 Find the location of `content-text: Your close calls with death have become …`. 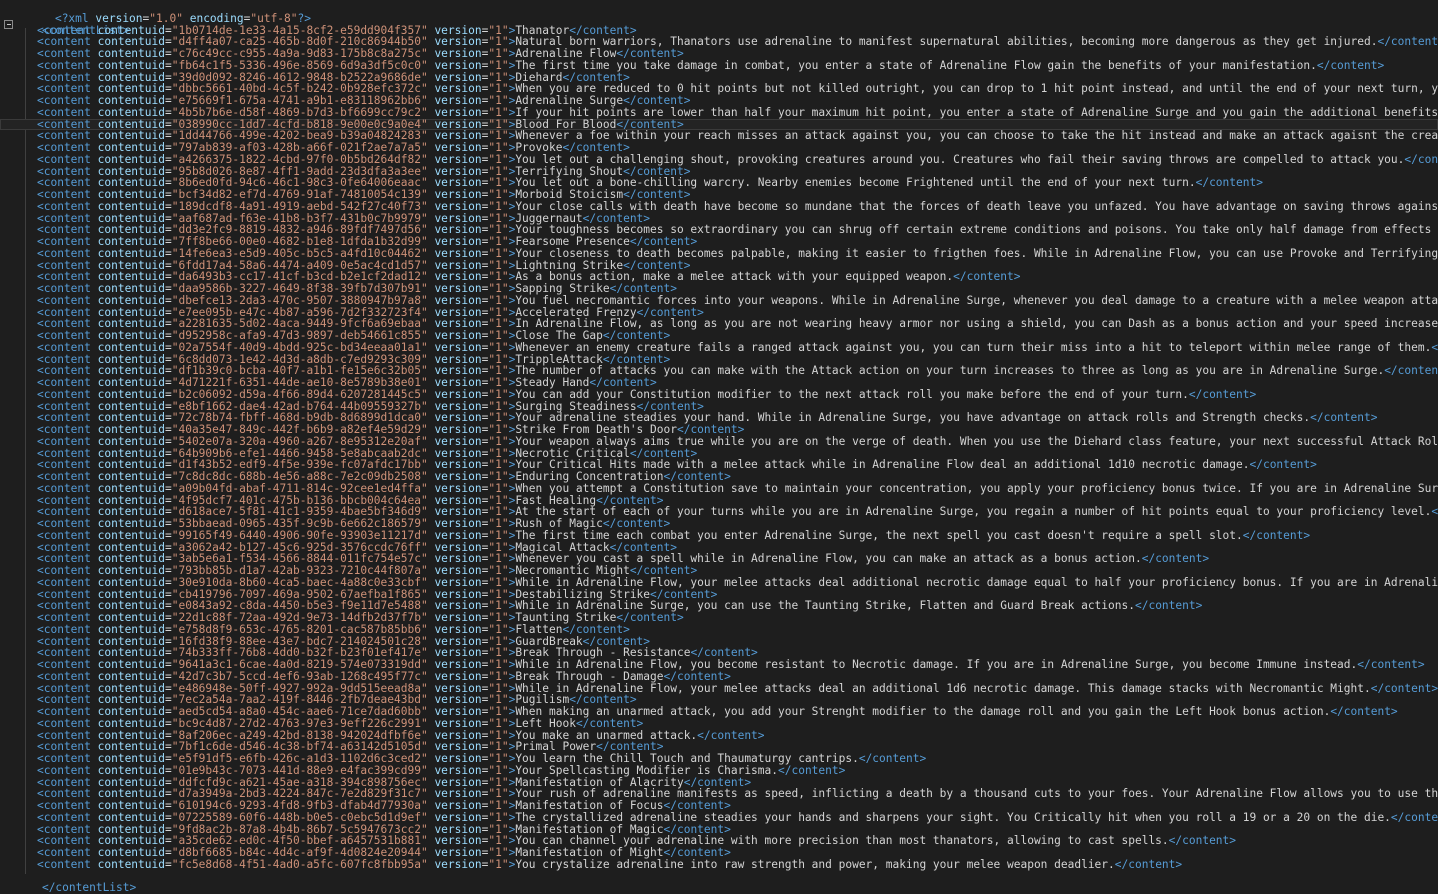

content-text: Your close calls with death have become … is located at coordinates (976, 206).